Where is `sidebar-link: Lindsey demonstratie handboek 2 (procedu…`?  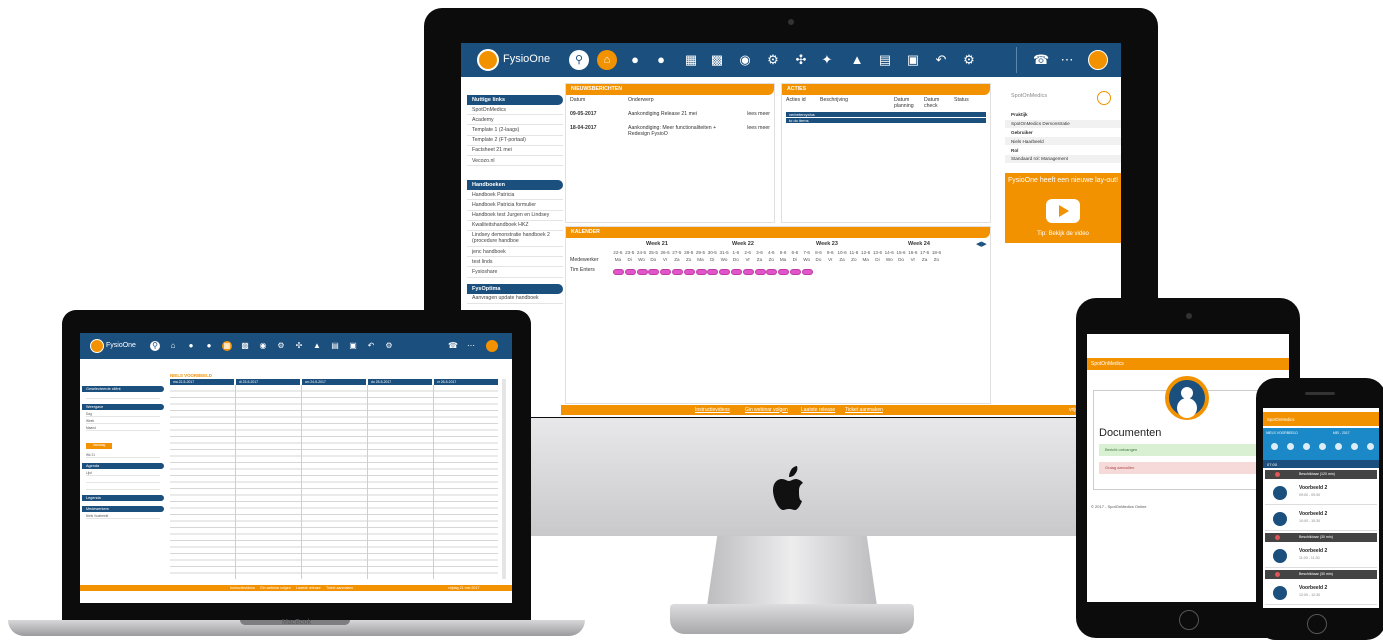 sidebar-link: Lindsey demonstratie handboek 2 (procedu… is located at coordinates (515, 239).